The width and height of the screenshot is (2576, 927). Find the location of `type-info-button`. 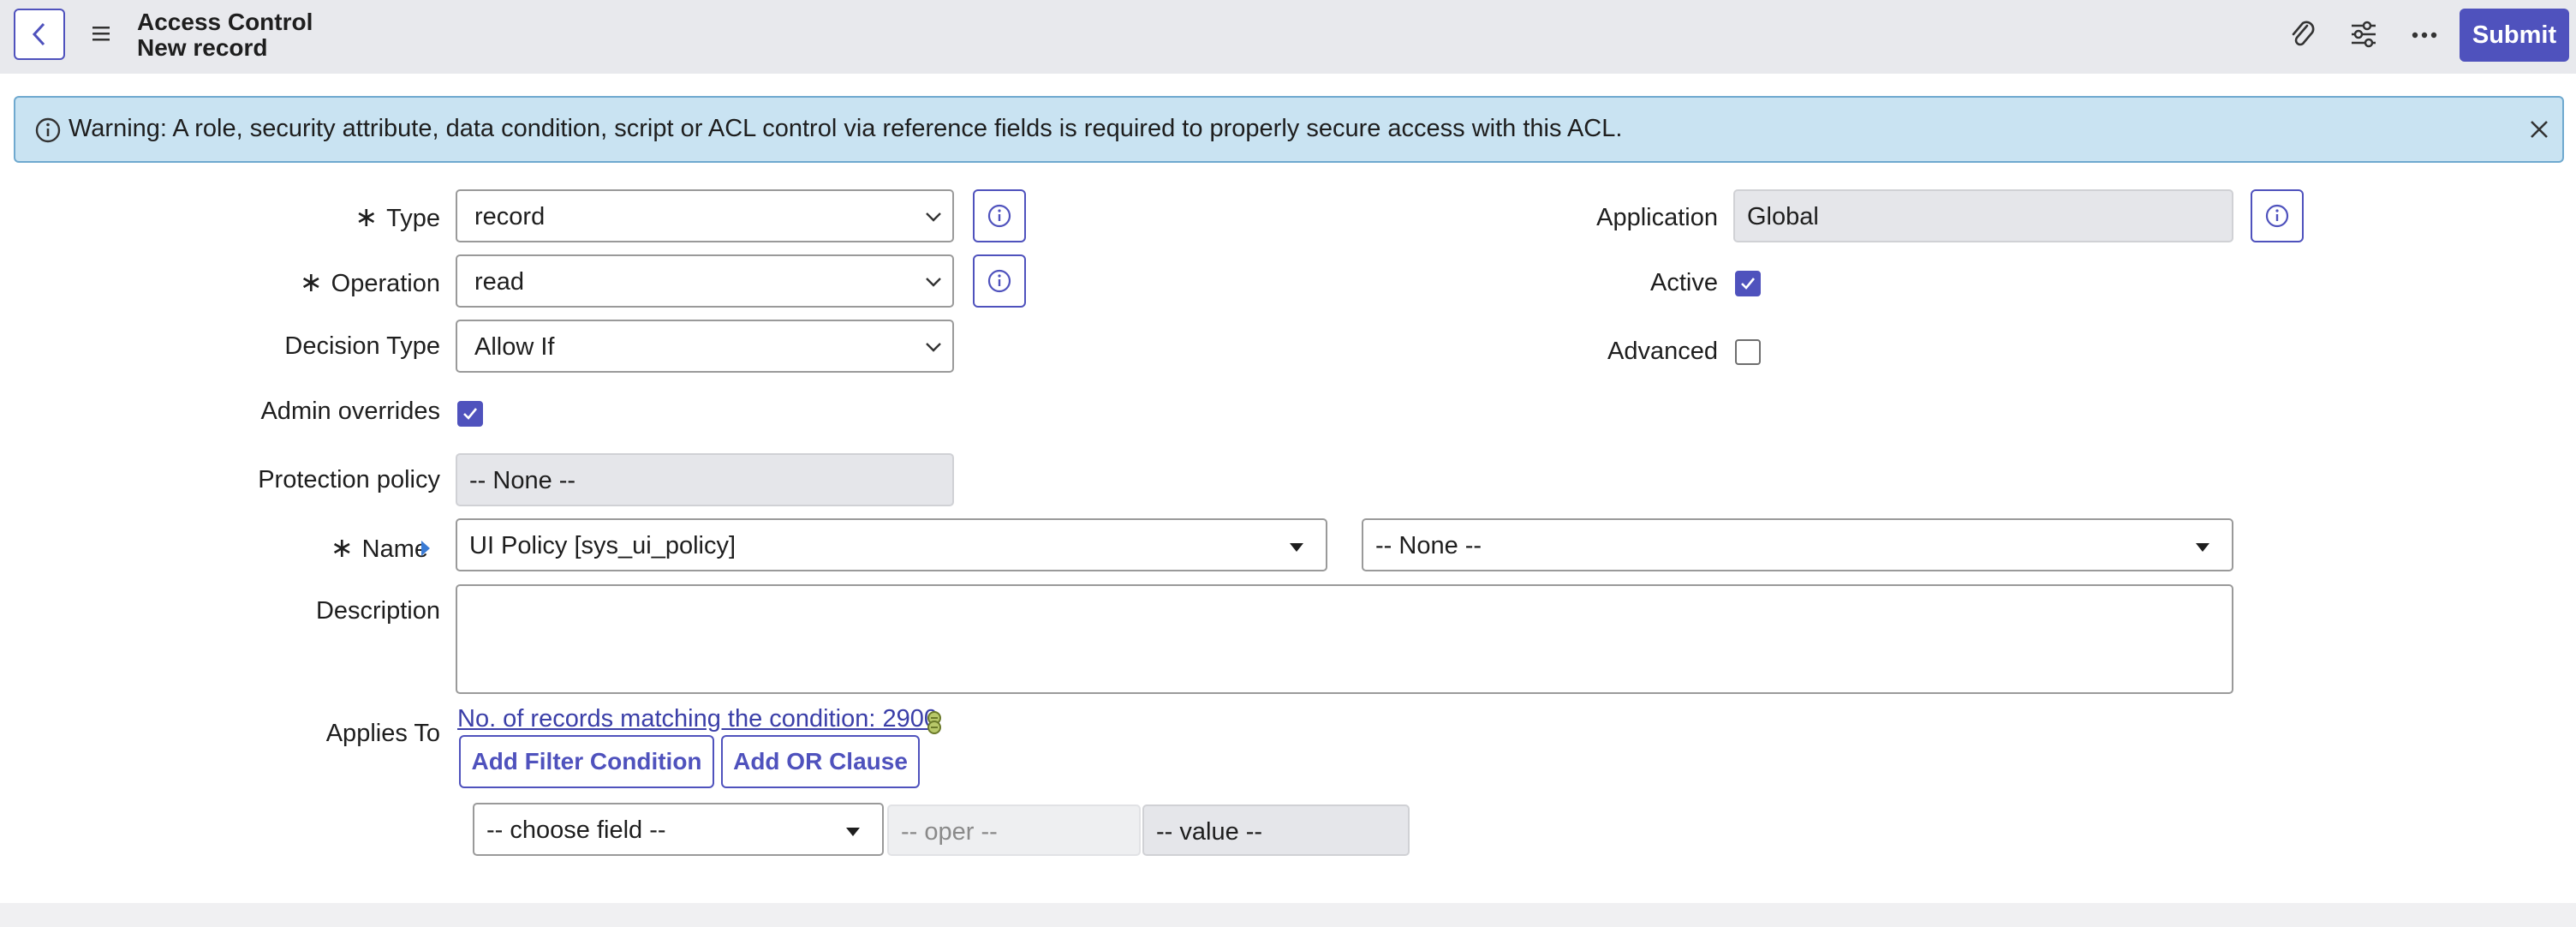

type-info-button is located at coordinates (999, 215).